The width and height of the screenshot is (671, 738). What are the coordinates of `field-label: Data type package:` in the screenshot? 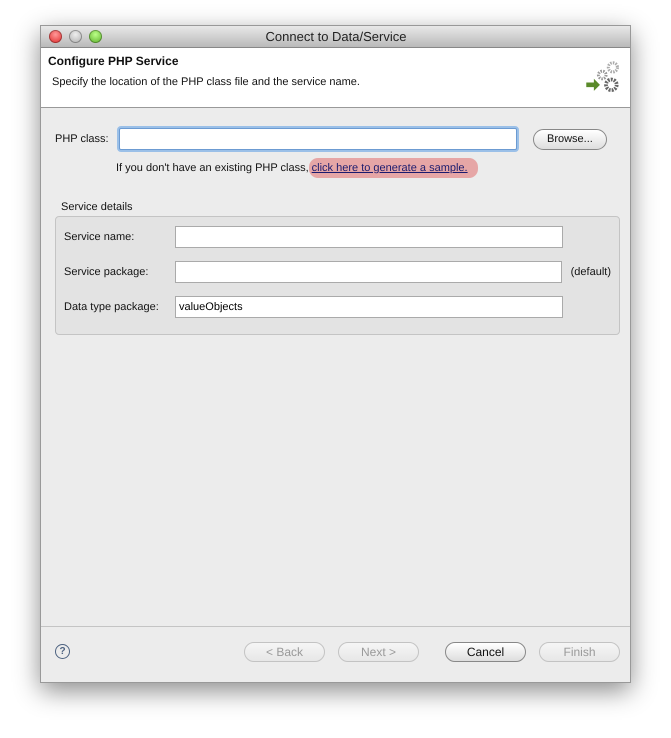 It's located at (112, 307).